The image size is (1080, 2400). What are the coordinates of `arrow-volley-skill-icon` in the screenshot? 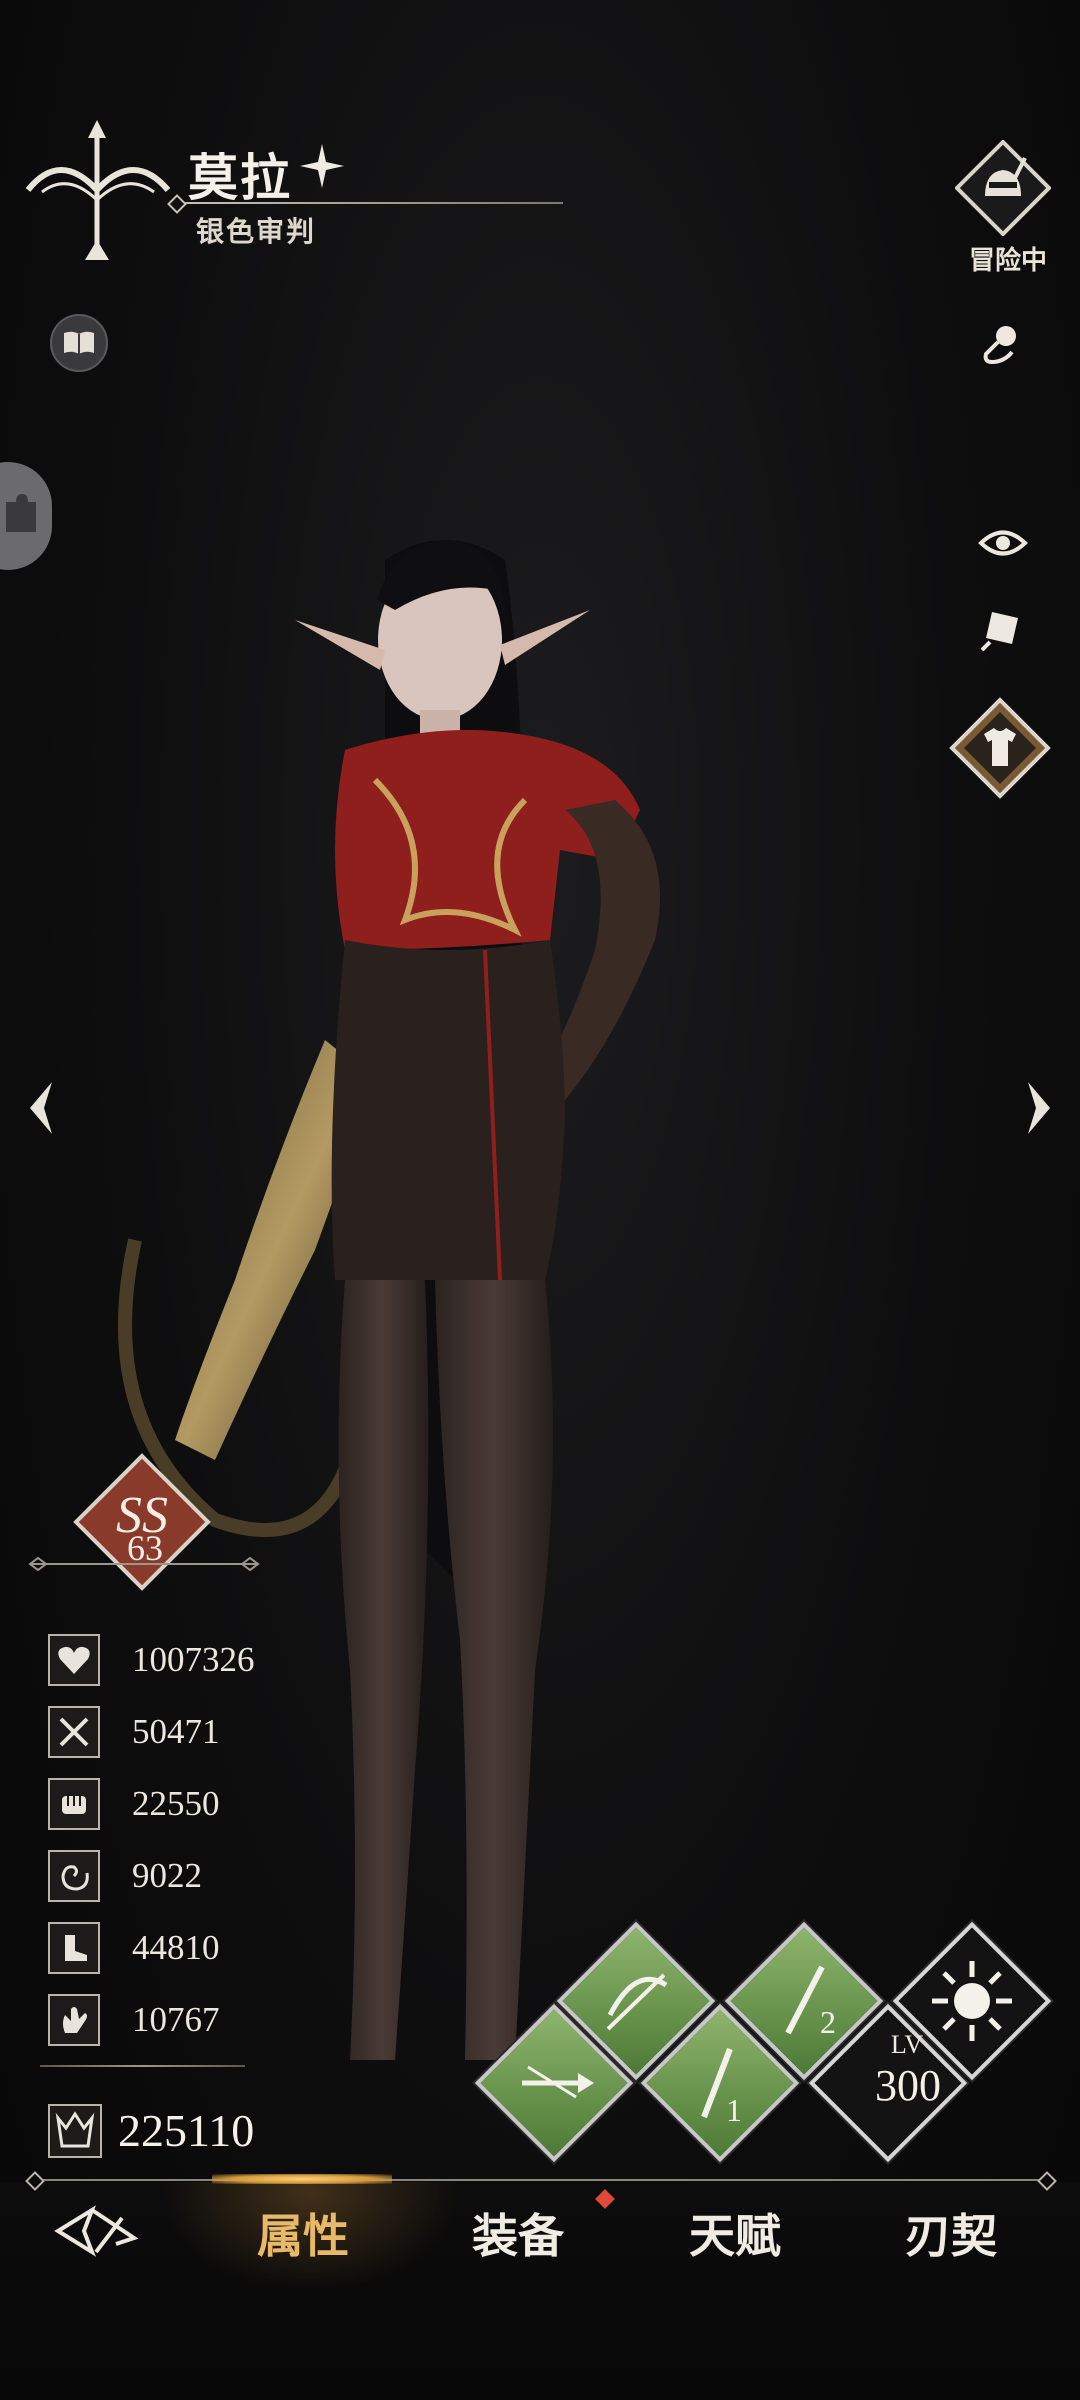 It's located at (558, 2082).